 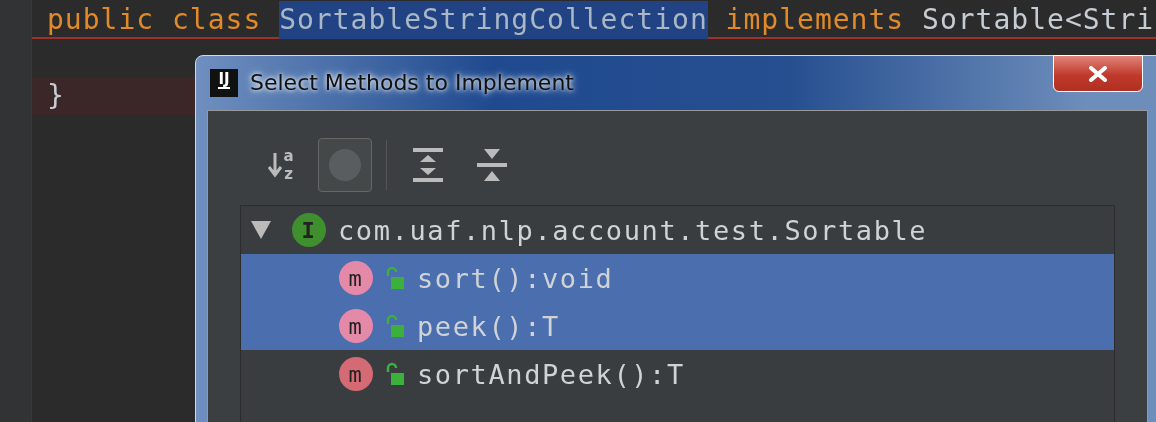 I want to click on tree-label: peek():T, so click(x=488, y=326).